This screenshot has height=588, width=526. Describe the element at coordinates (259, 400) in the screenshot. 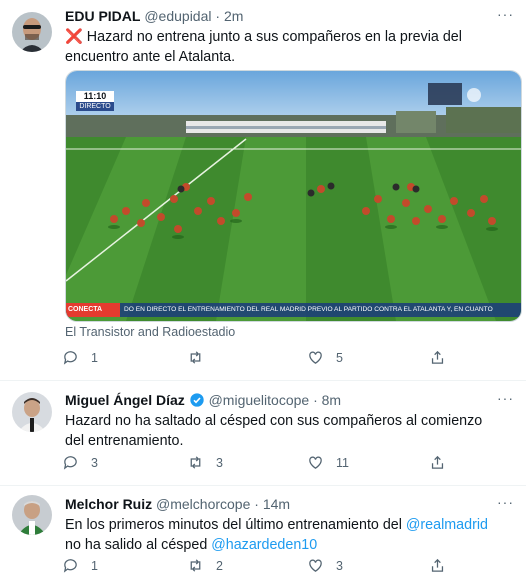

I see `author-handle: @miguelitocope` at that location.